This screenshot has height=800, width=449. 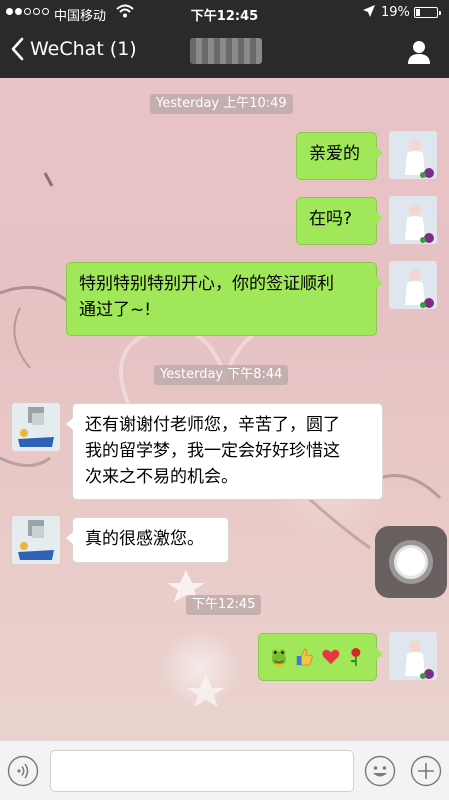 What do you see at coordinates (144, 539) in the screenshot?
I see `message-text: 真的很感激您。` at bounding box center [144, 539].